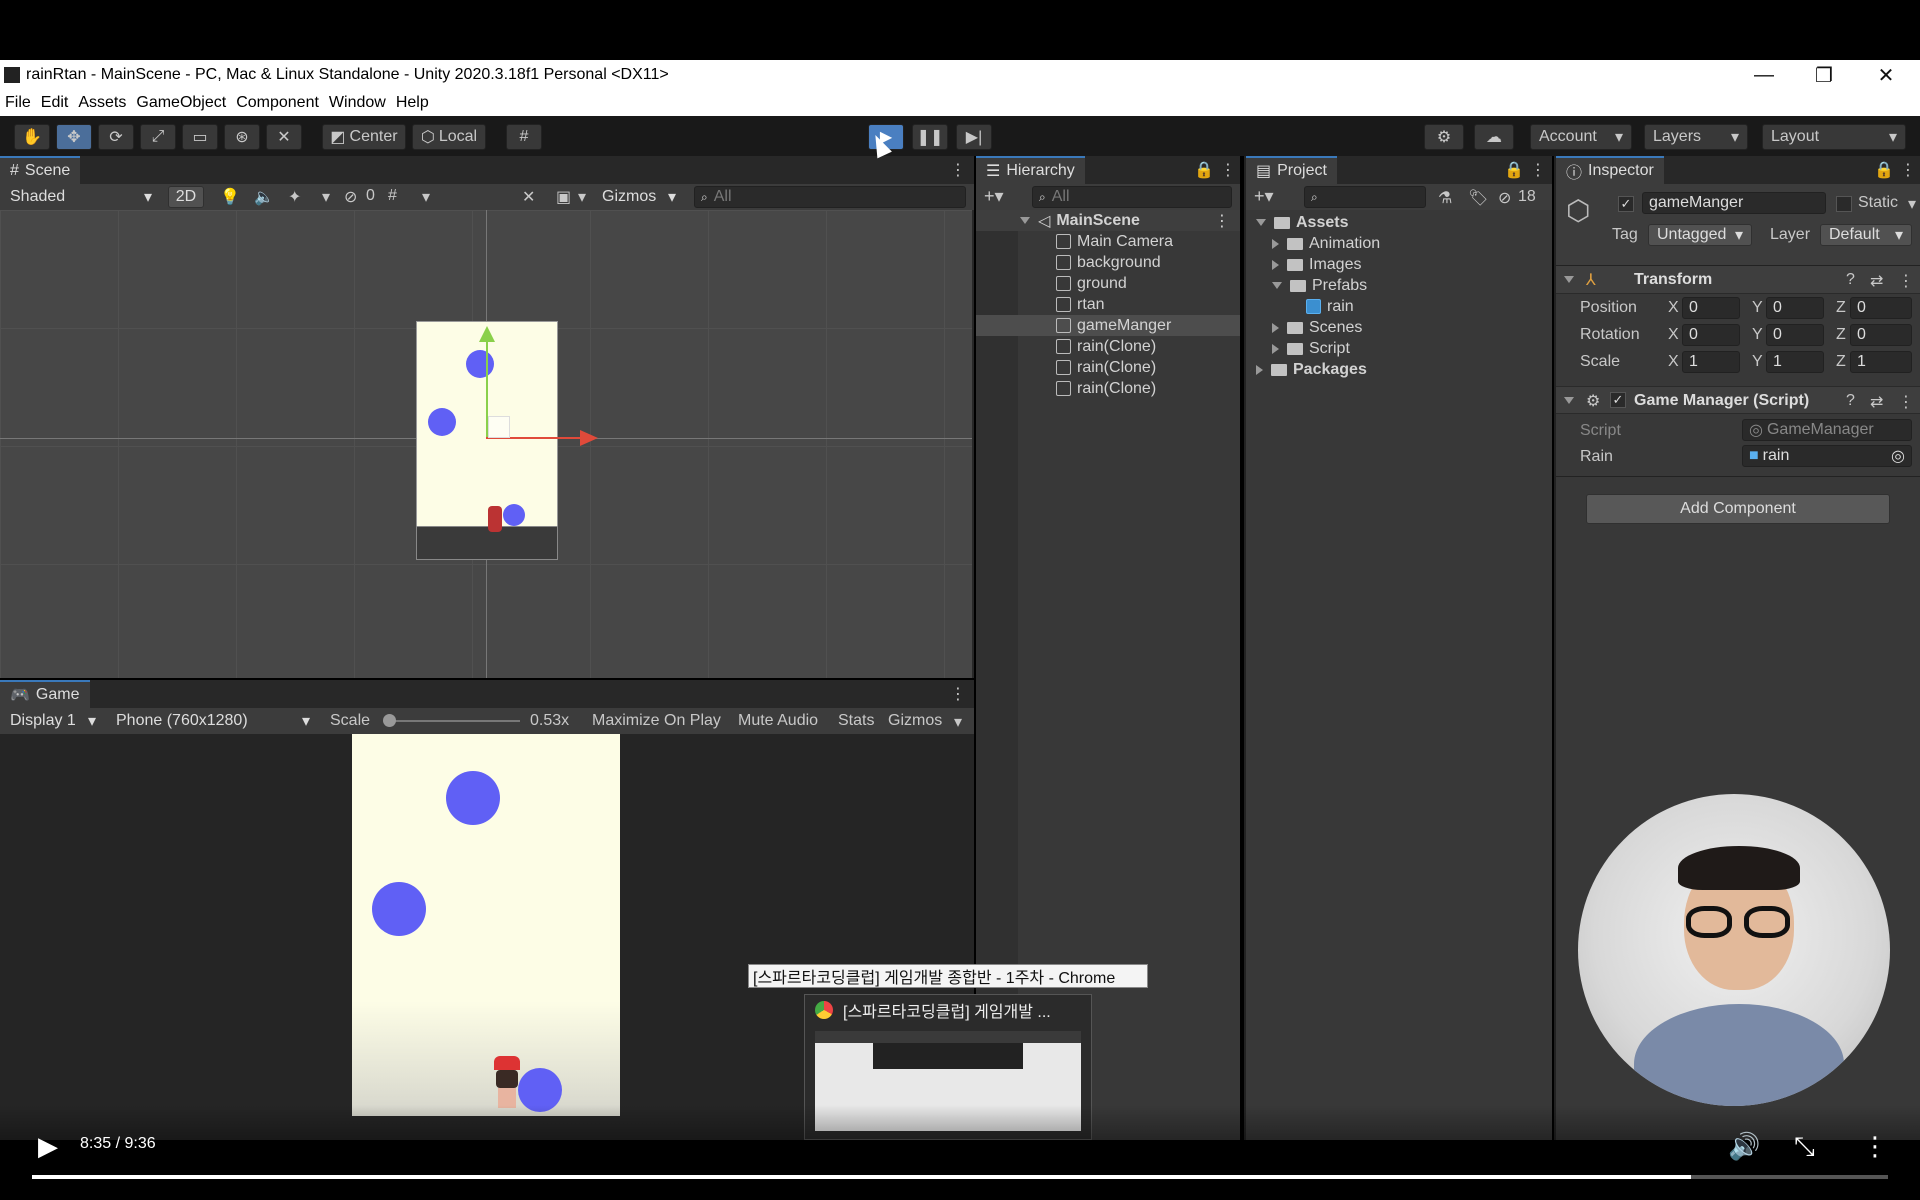  What do you see at coordinates (264, 197) in the screenshot?
I see `audio-icon: 🔈` at bounding box center [264, 197].